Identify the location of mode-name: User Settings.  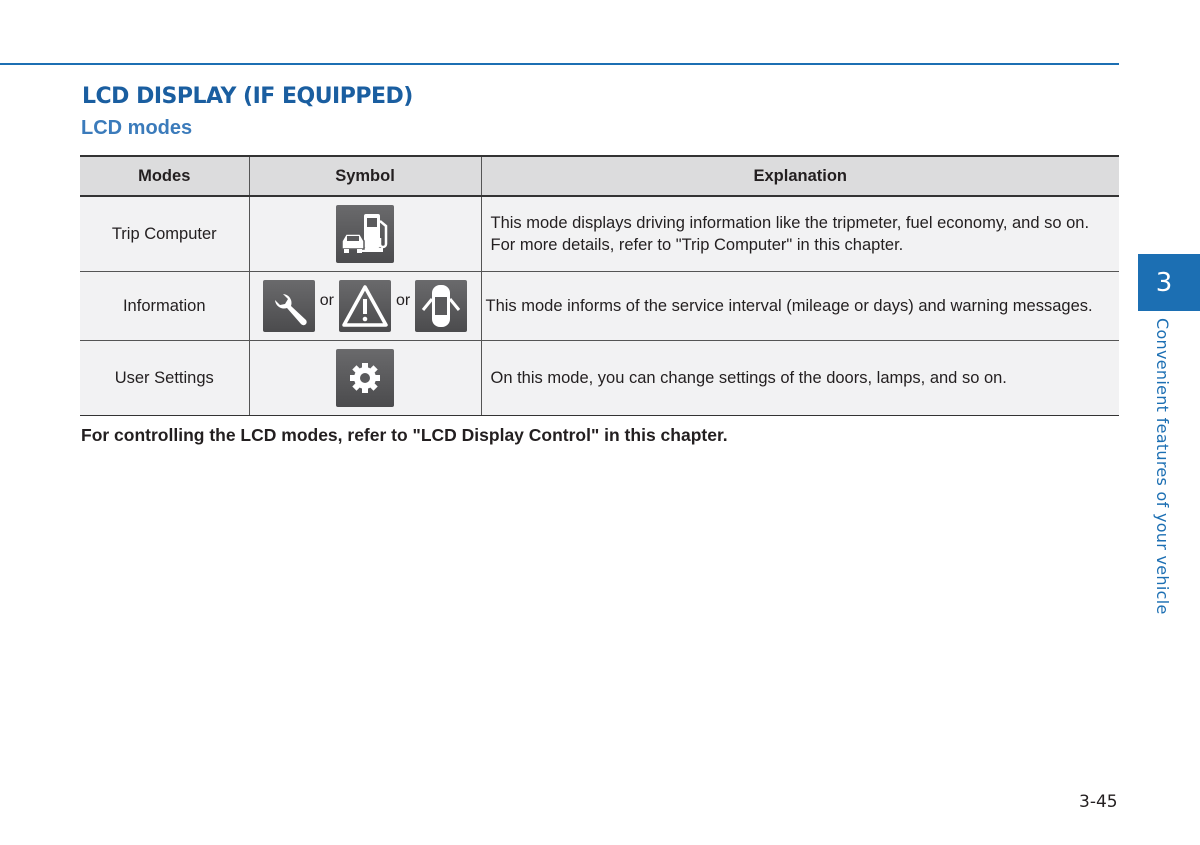
(165, 378).